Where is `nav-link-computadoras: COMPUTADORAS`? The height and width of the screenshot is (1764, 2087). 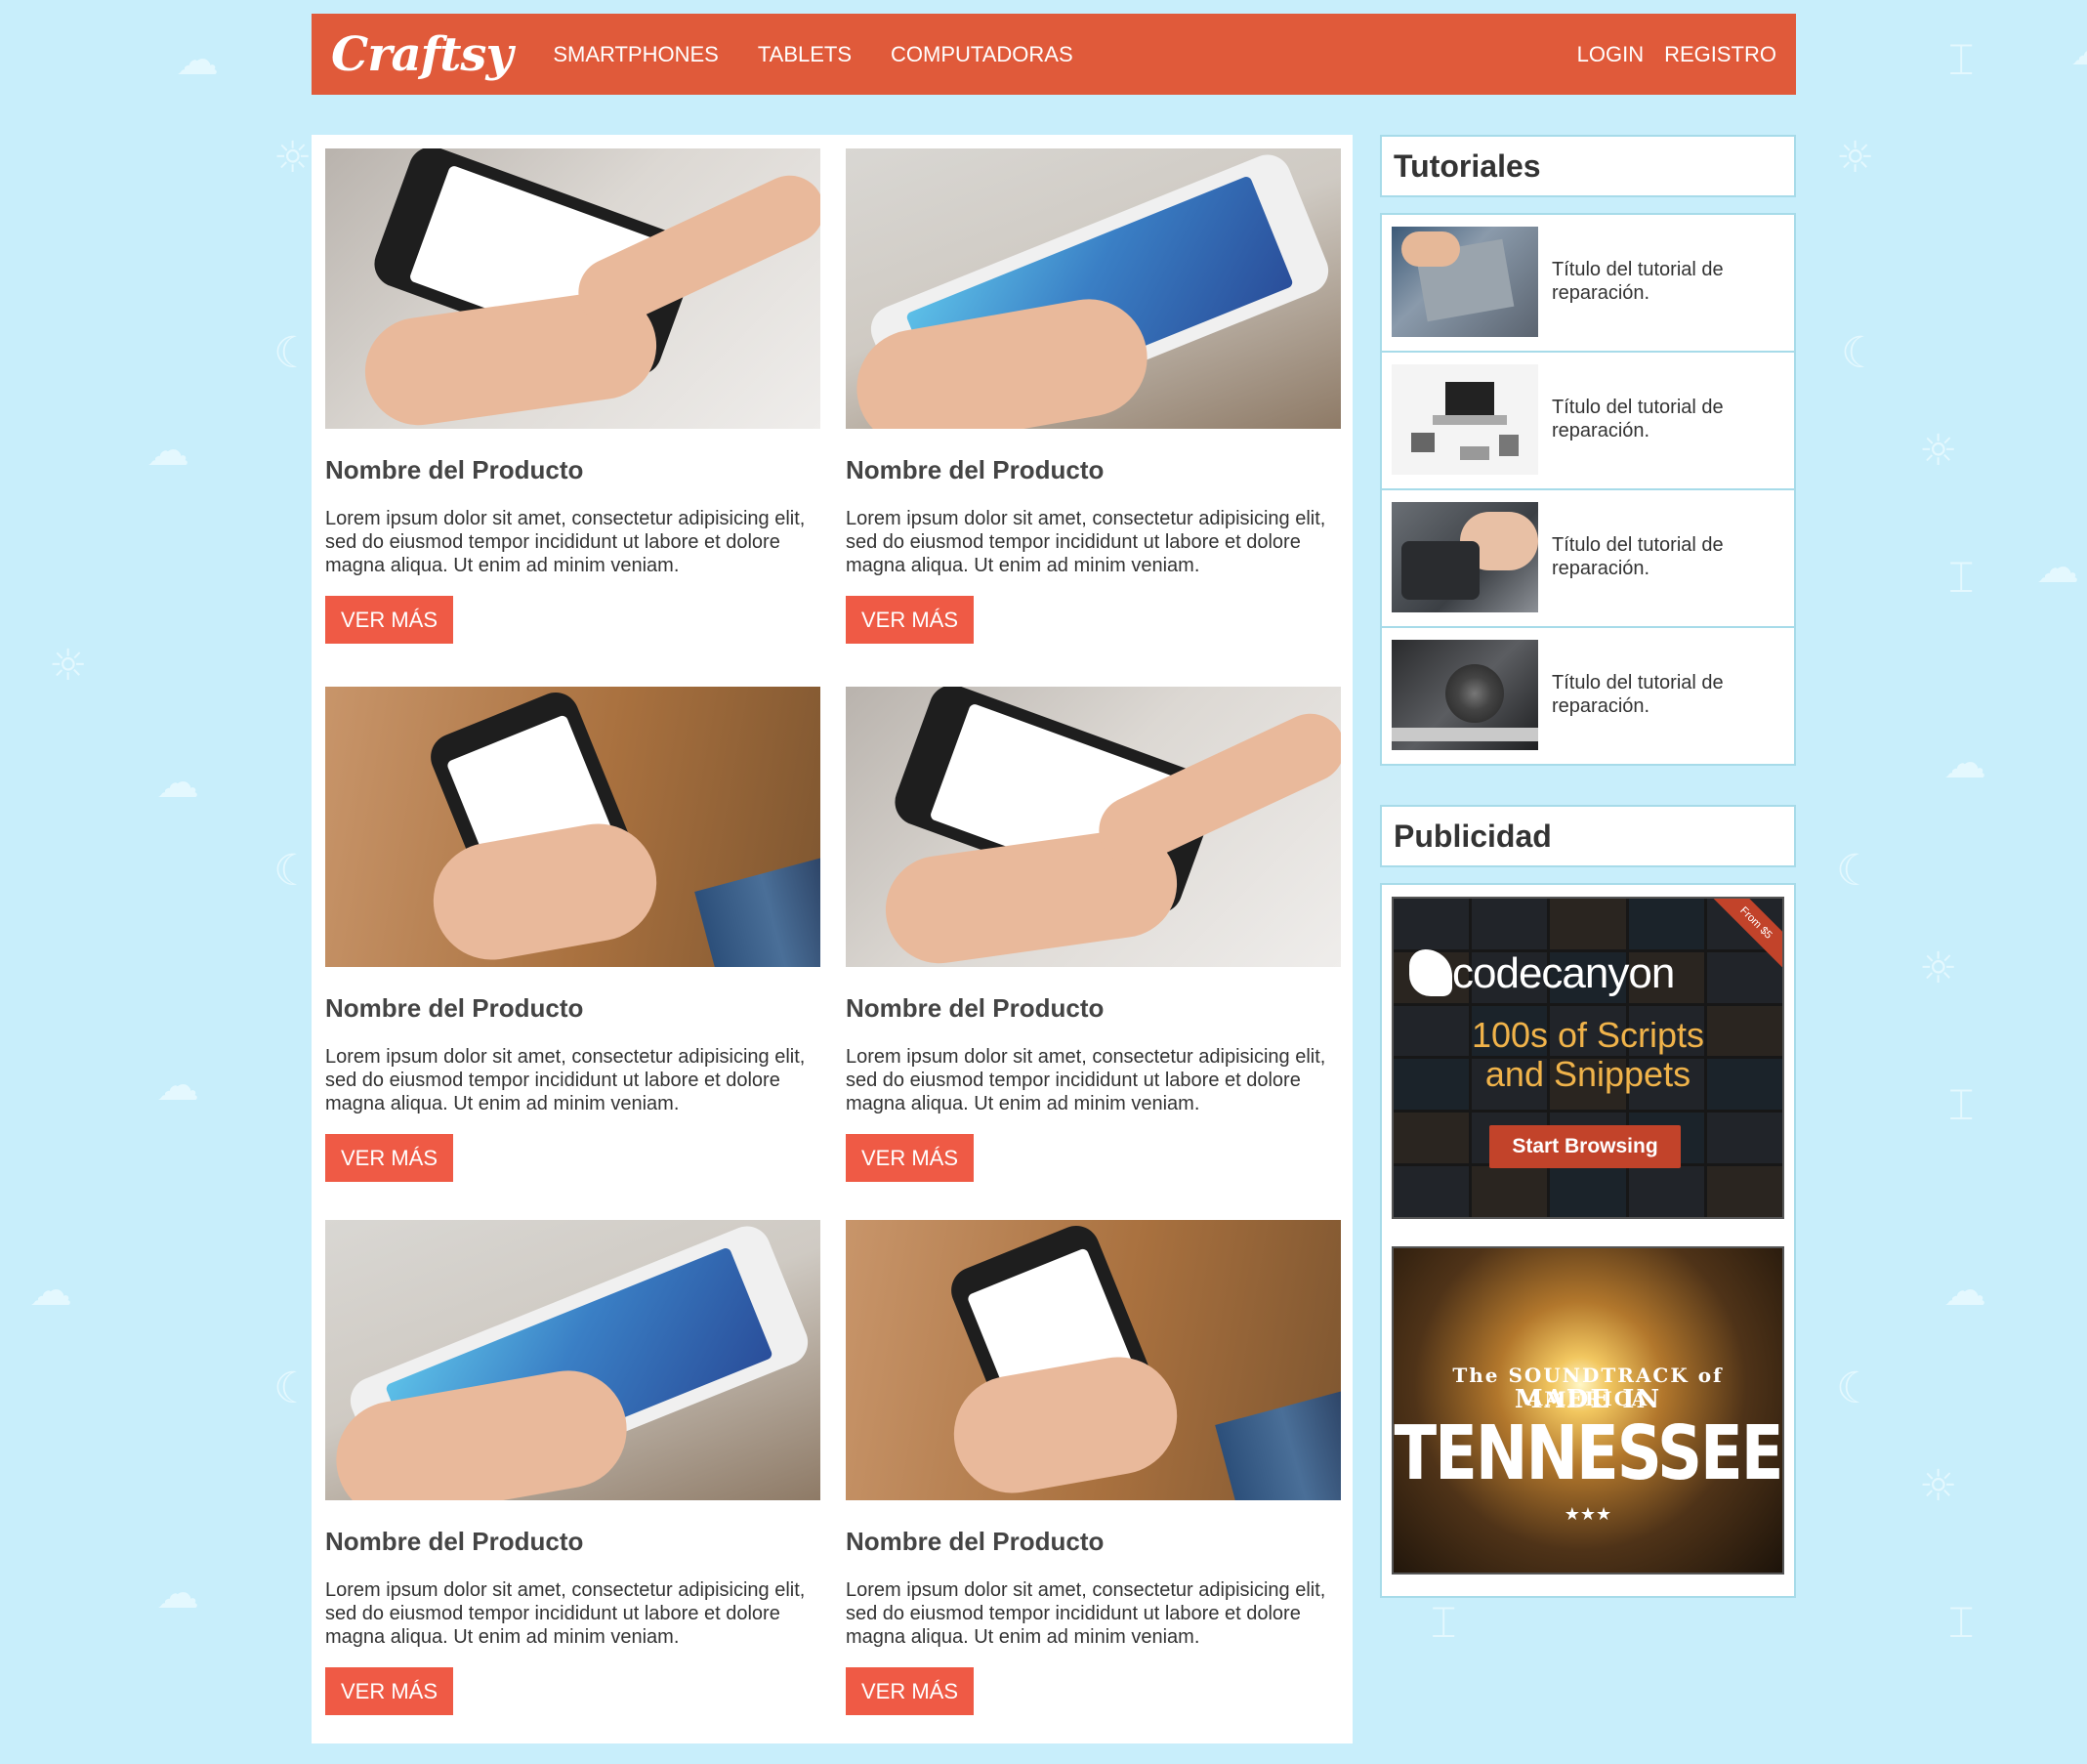 nav-link-computadoras: COMPUTADORAS is located at coordinates (982, 54).